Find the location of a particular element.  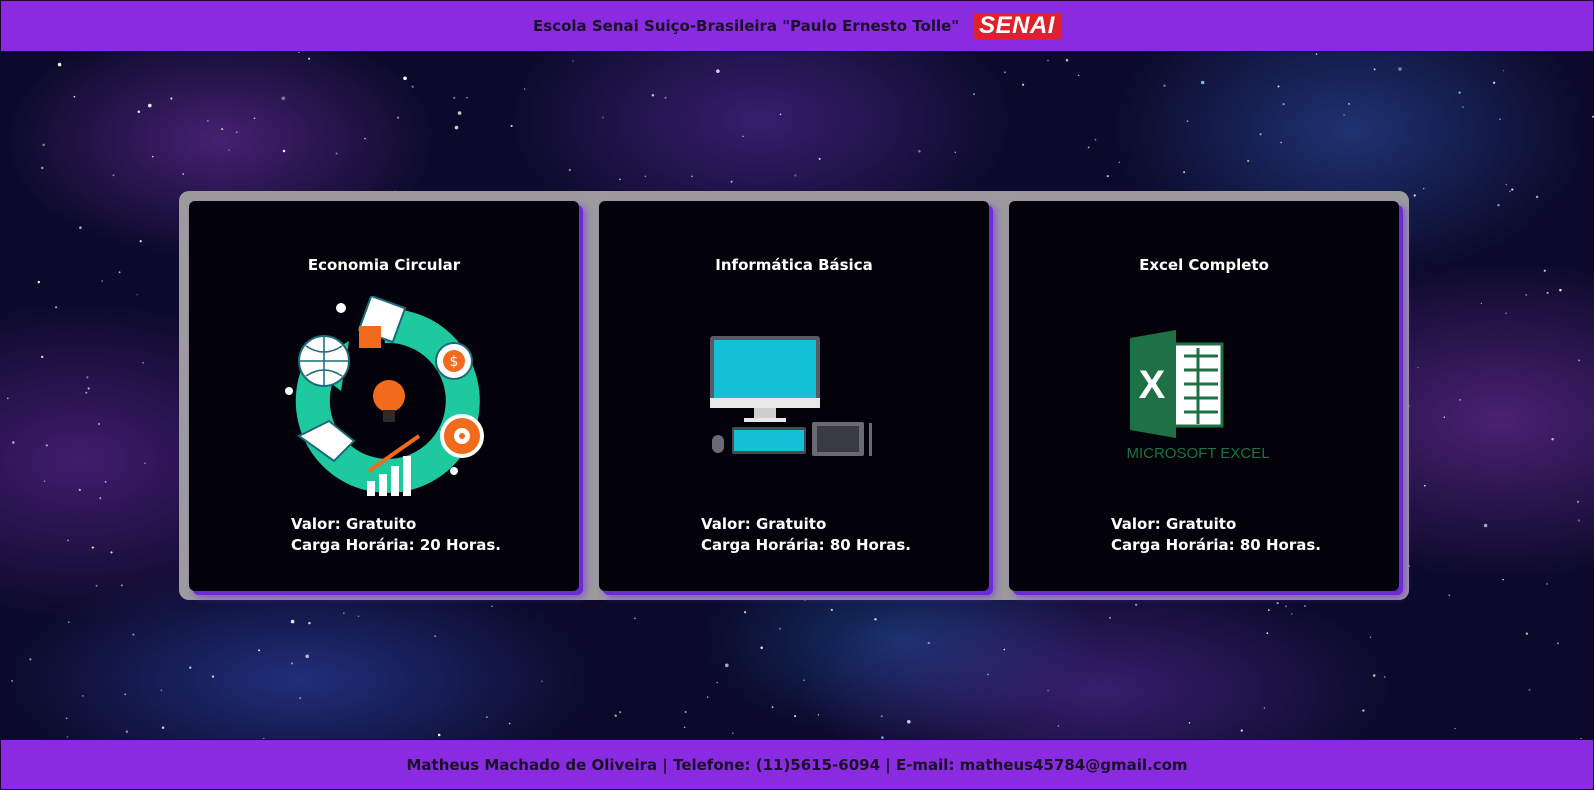

senai-logo: SENAI is located at coordinates (1017, 26).